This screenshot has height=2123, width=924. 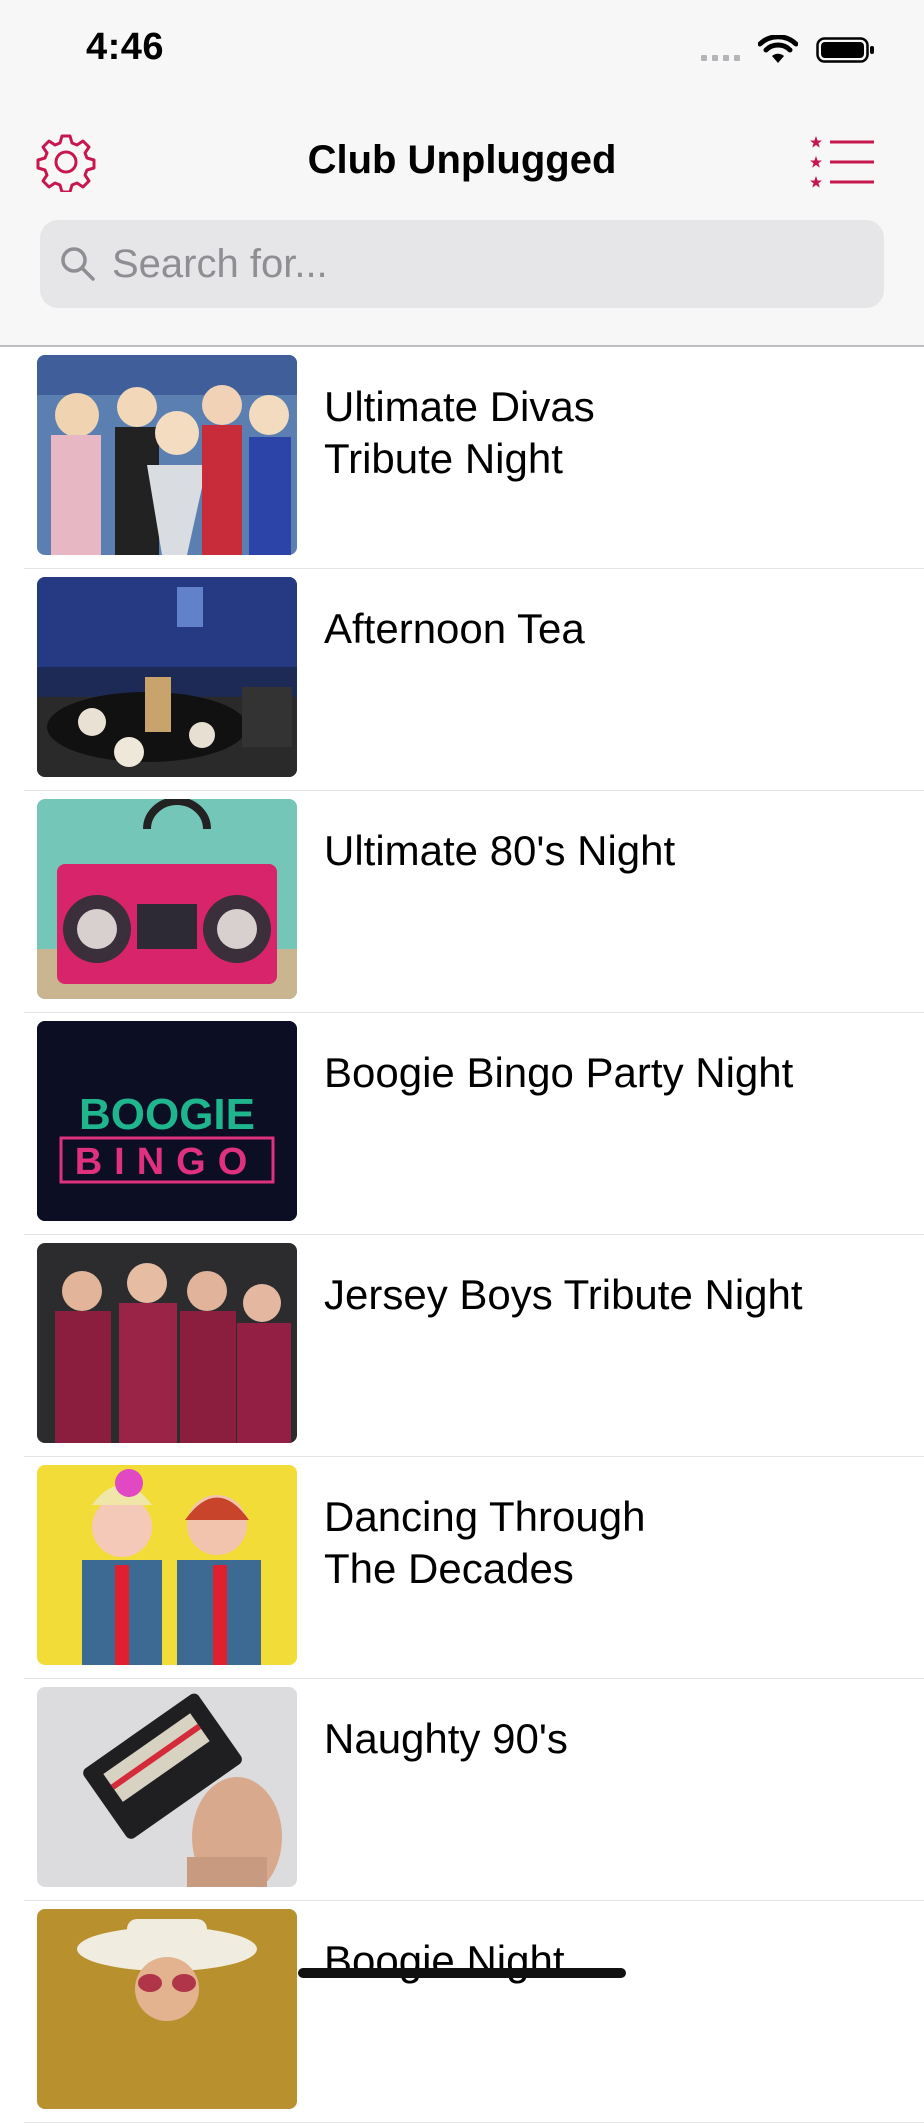 I want to click on event-row: Dancing Through The Decades, so click(x=462, y=1568).